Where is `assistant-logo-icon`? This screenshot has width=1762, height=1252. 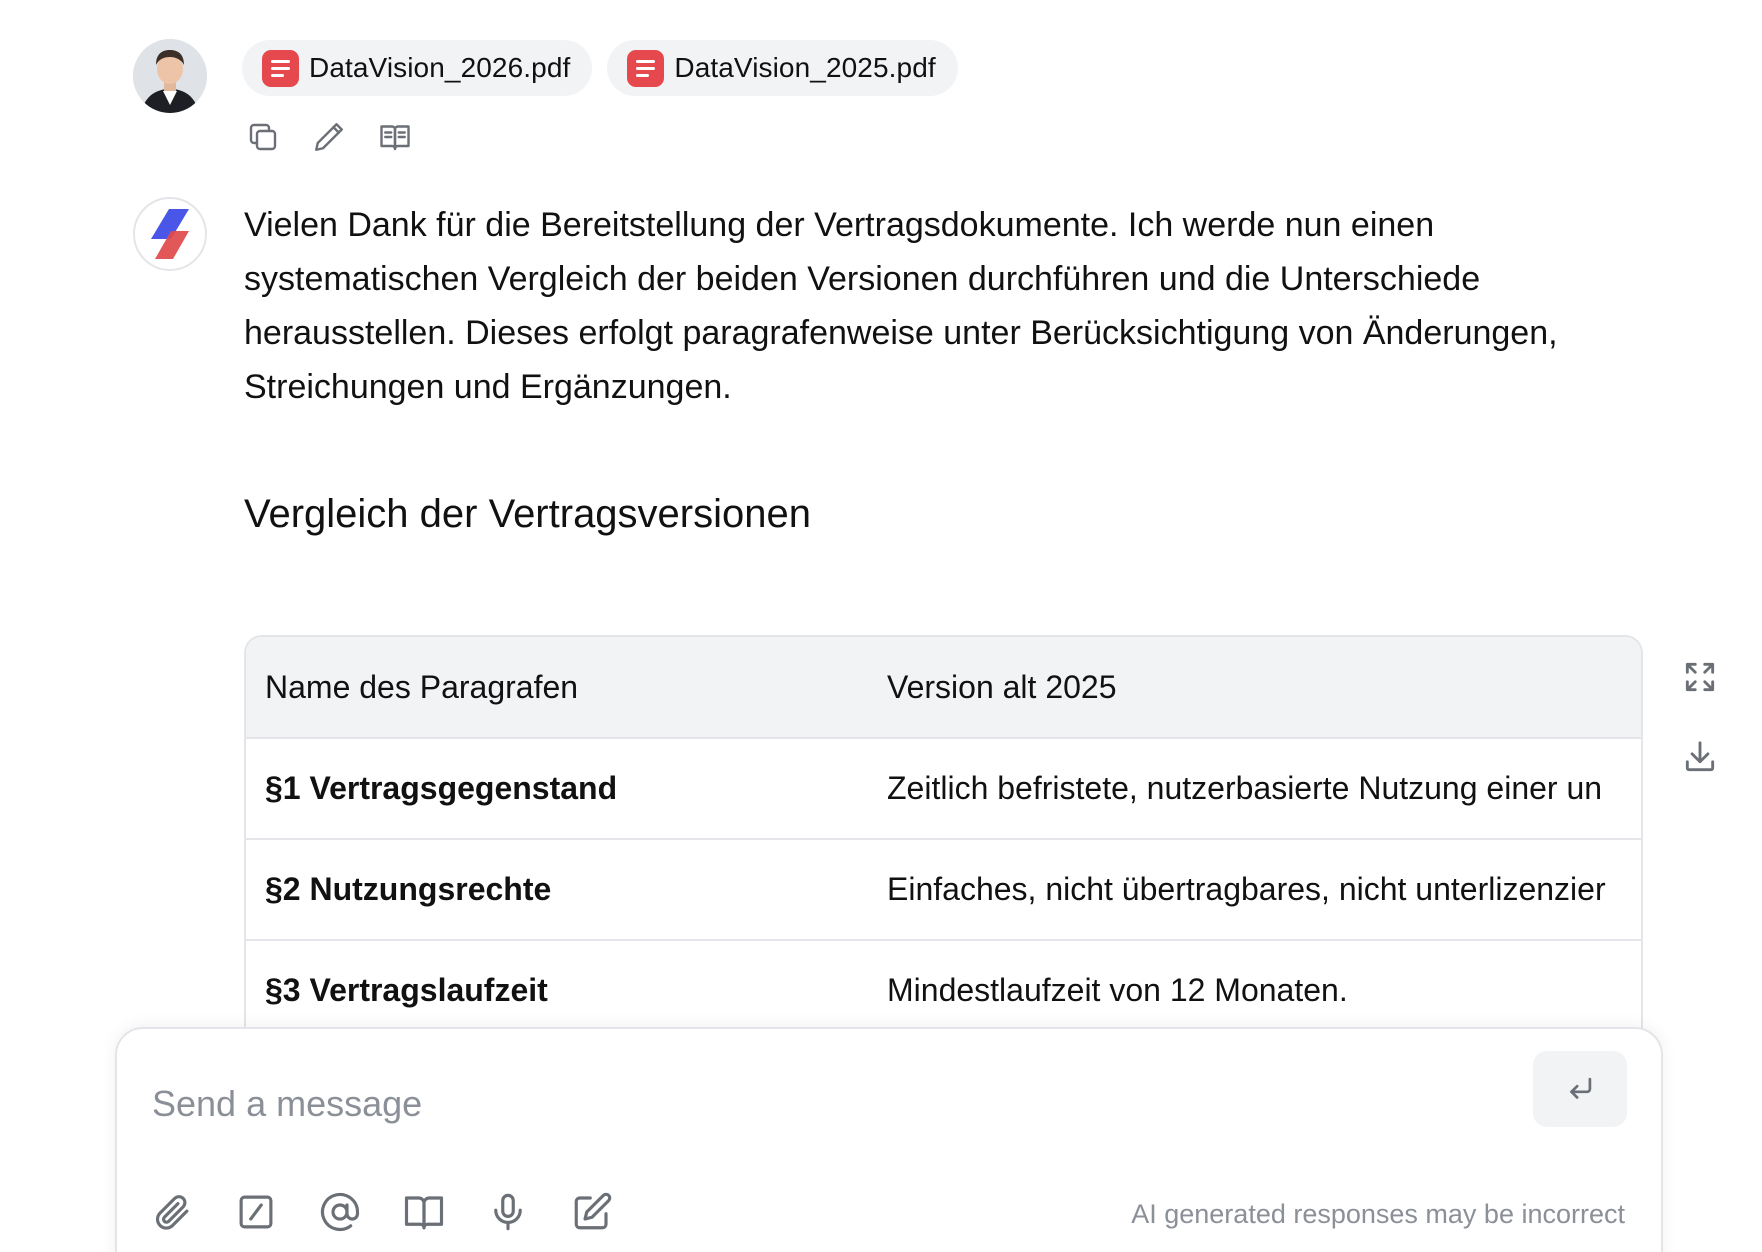 assistant-logo-icon is located at coordinates (170, 234).